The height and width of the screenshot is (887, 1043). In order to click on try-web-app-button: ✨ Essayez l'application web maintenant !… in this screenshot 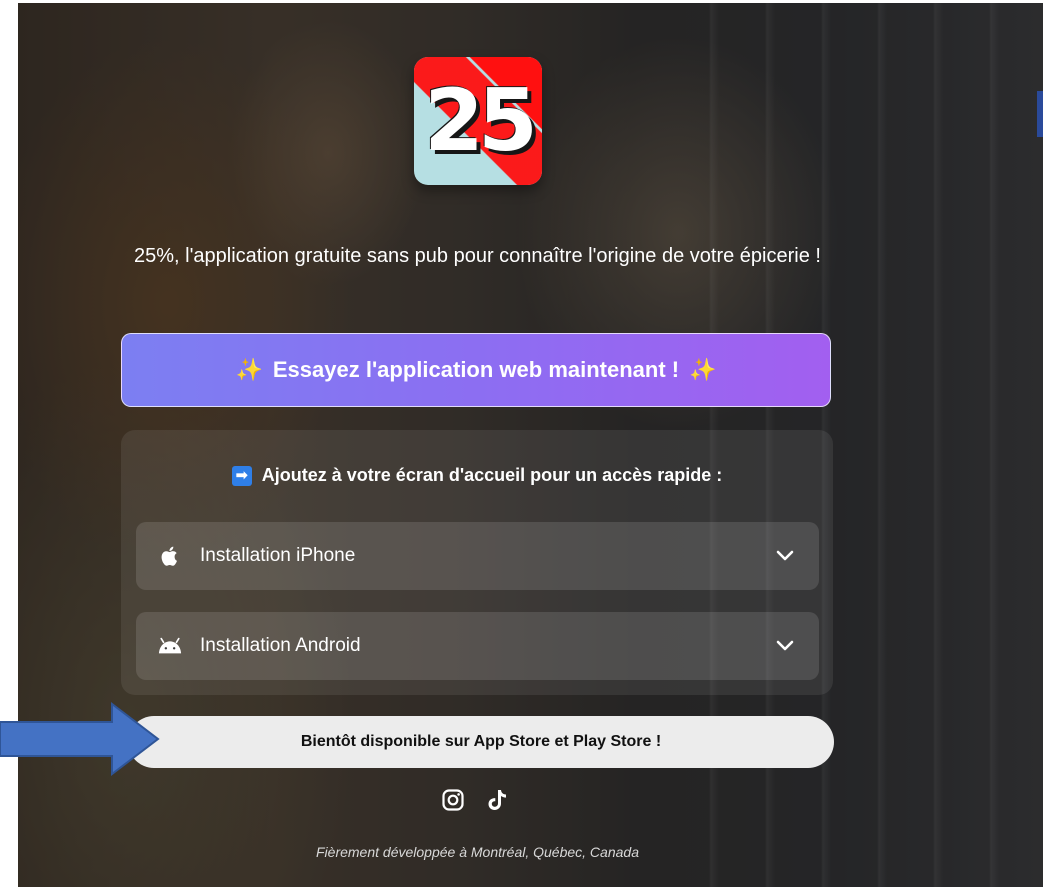, I will do `click(476, 370)`.